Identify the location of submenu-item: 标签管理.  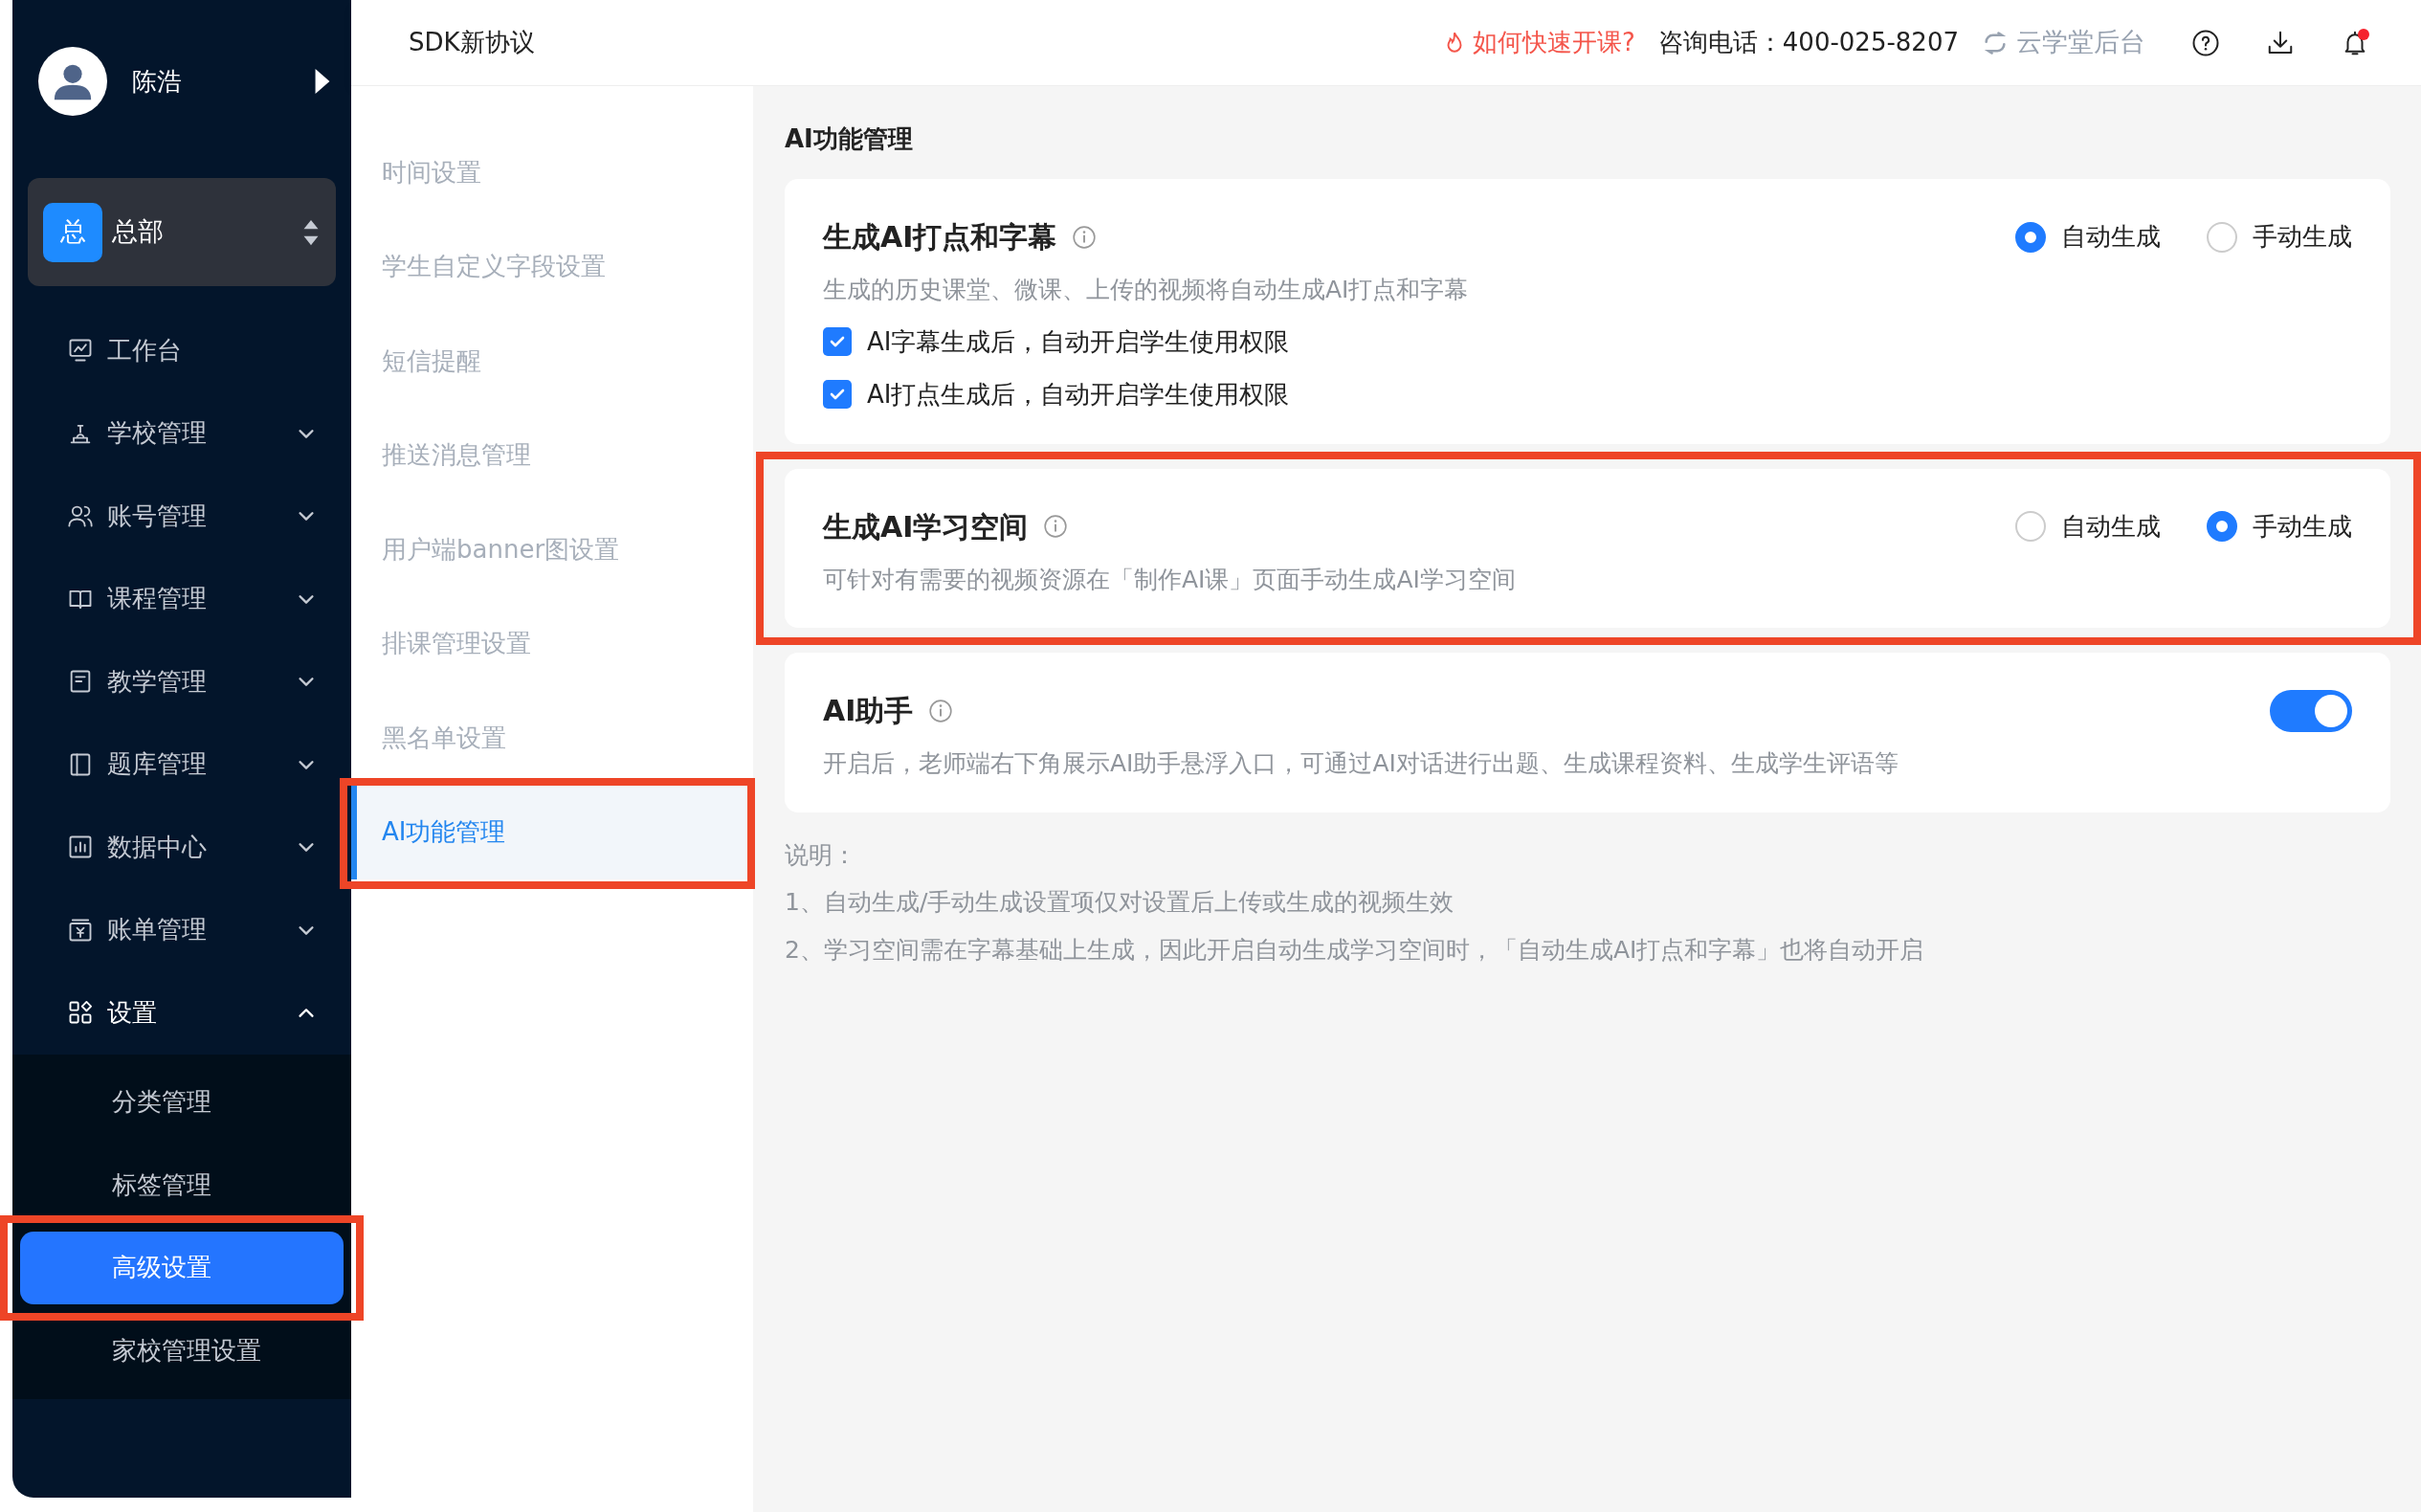
(182, 1185).